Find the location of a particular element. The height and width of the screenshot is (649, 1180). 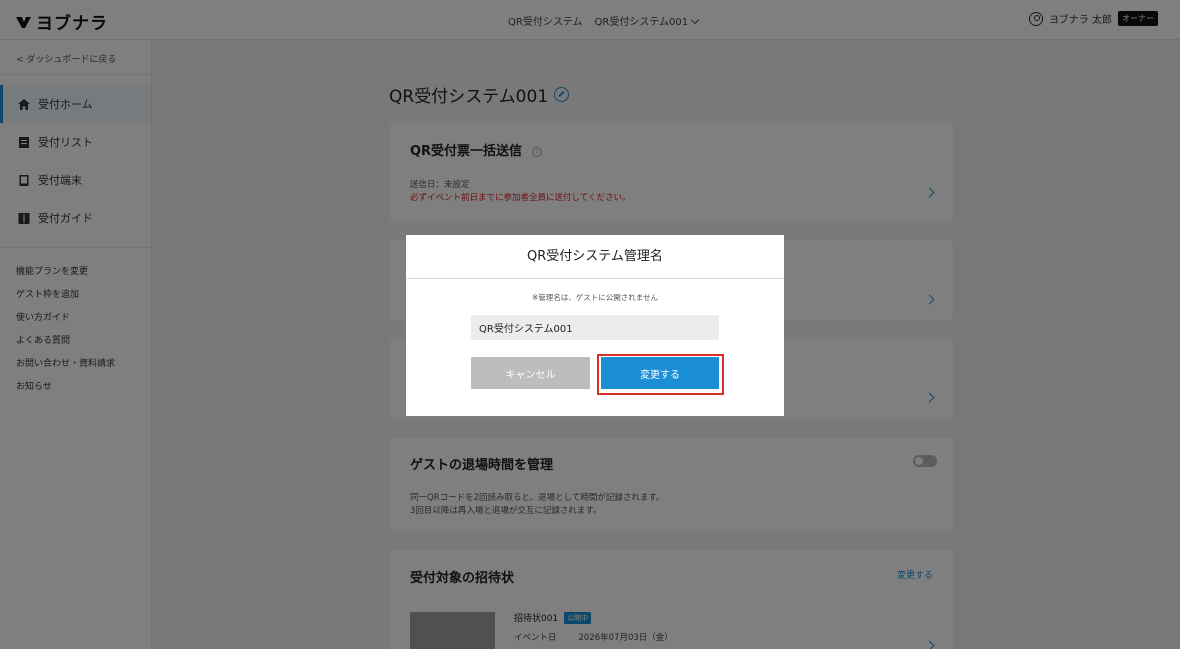

rename-modal: QR受付システム管理名 ※管理名は、ゲストに公開されません キャンセル 変更する is located at coordinates (595, 325).